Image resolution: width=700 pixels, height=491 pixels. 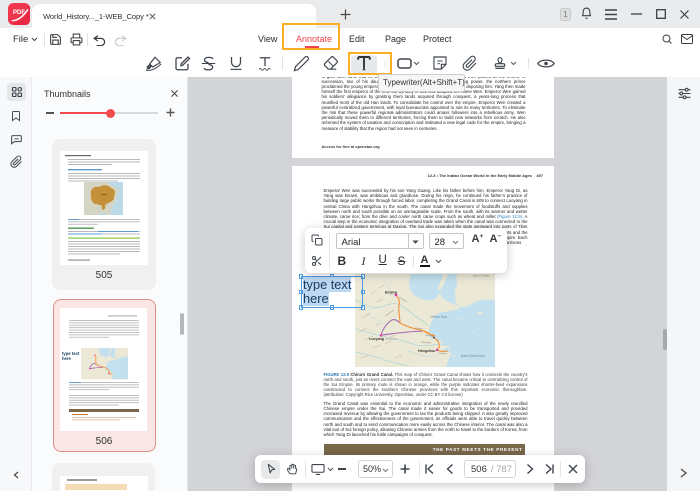 I want to click on svg-text: Hangzhou, so click(x=426, y=351).